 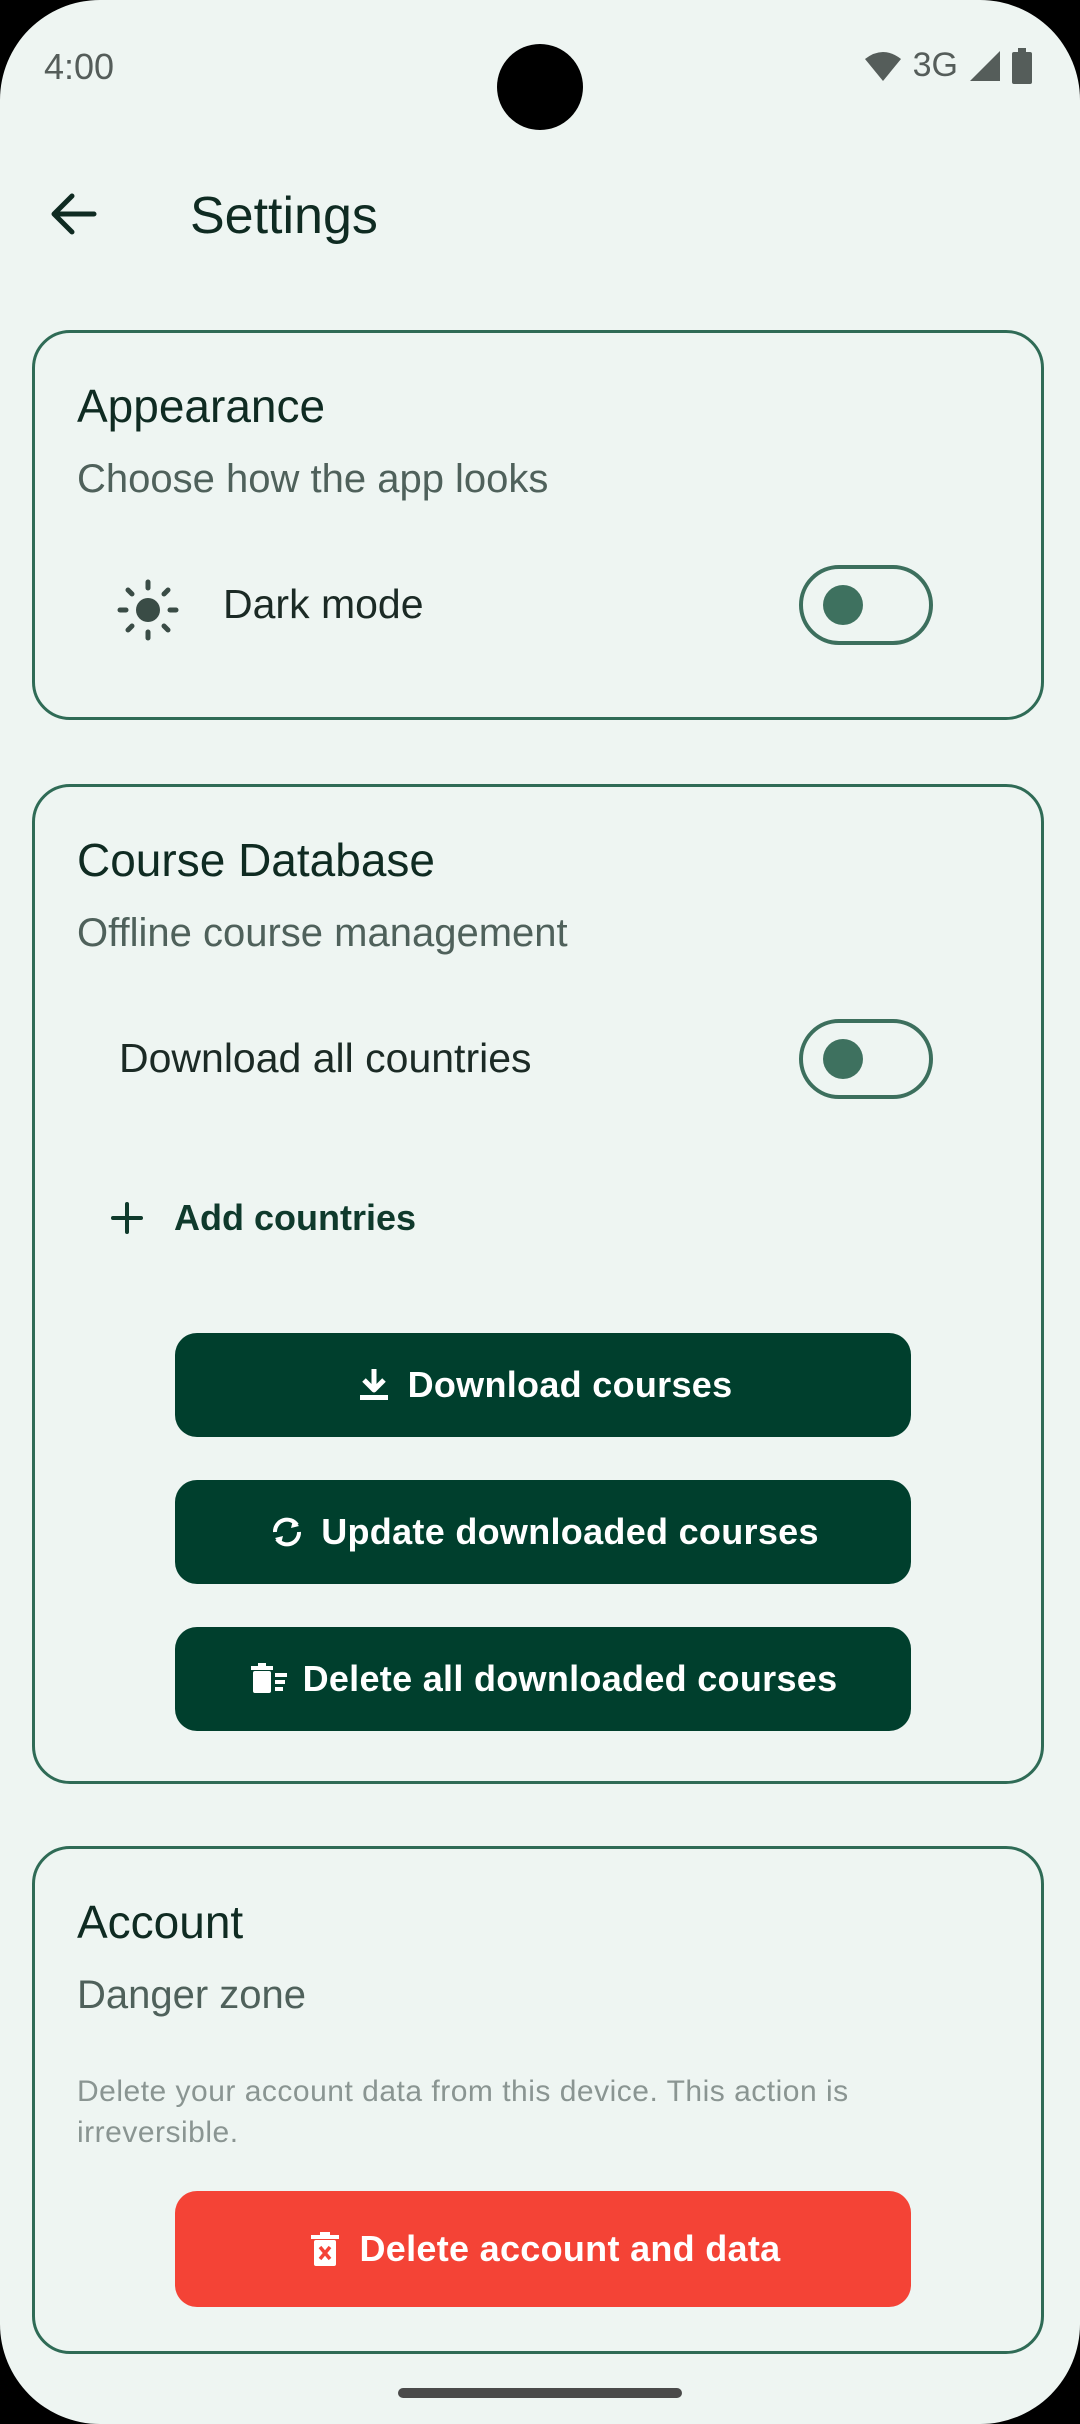 I want to click on page-title: Settings, so click(x=284, y=216).